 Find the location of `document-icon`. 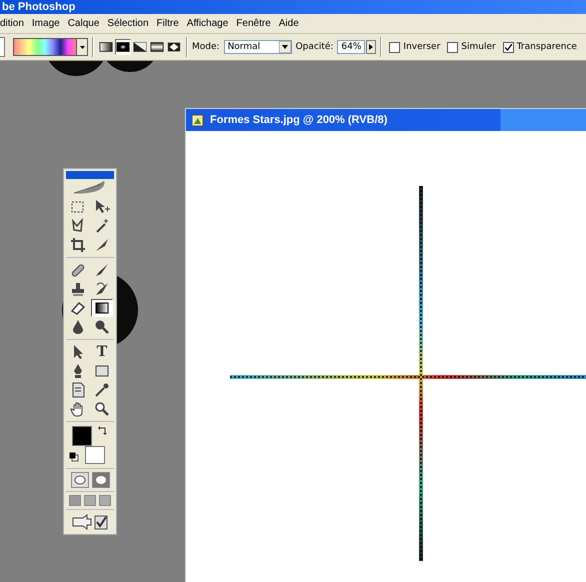

document-icon is located at coordinates (198, 120).